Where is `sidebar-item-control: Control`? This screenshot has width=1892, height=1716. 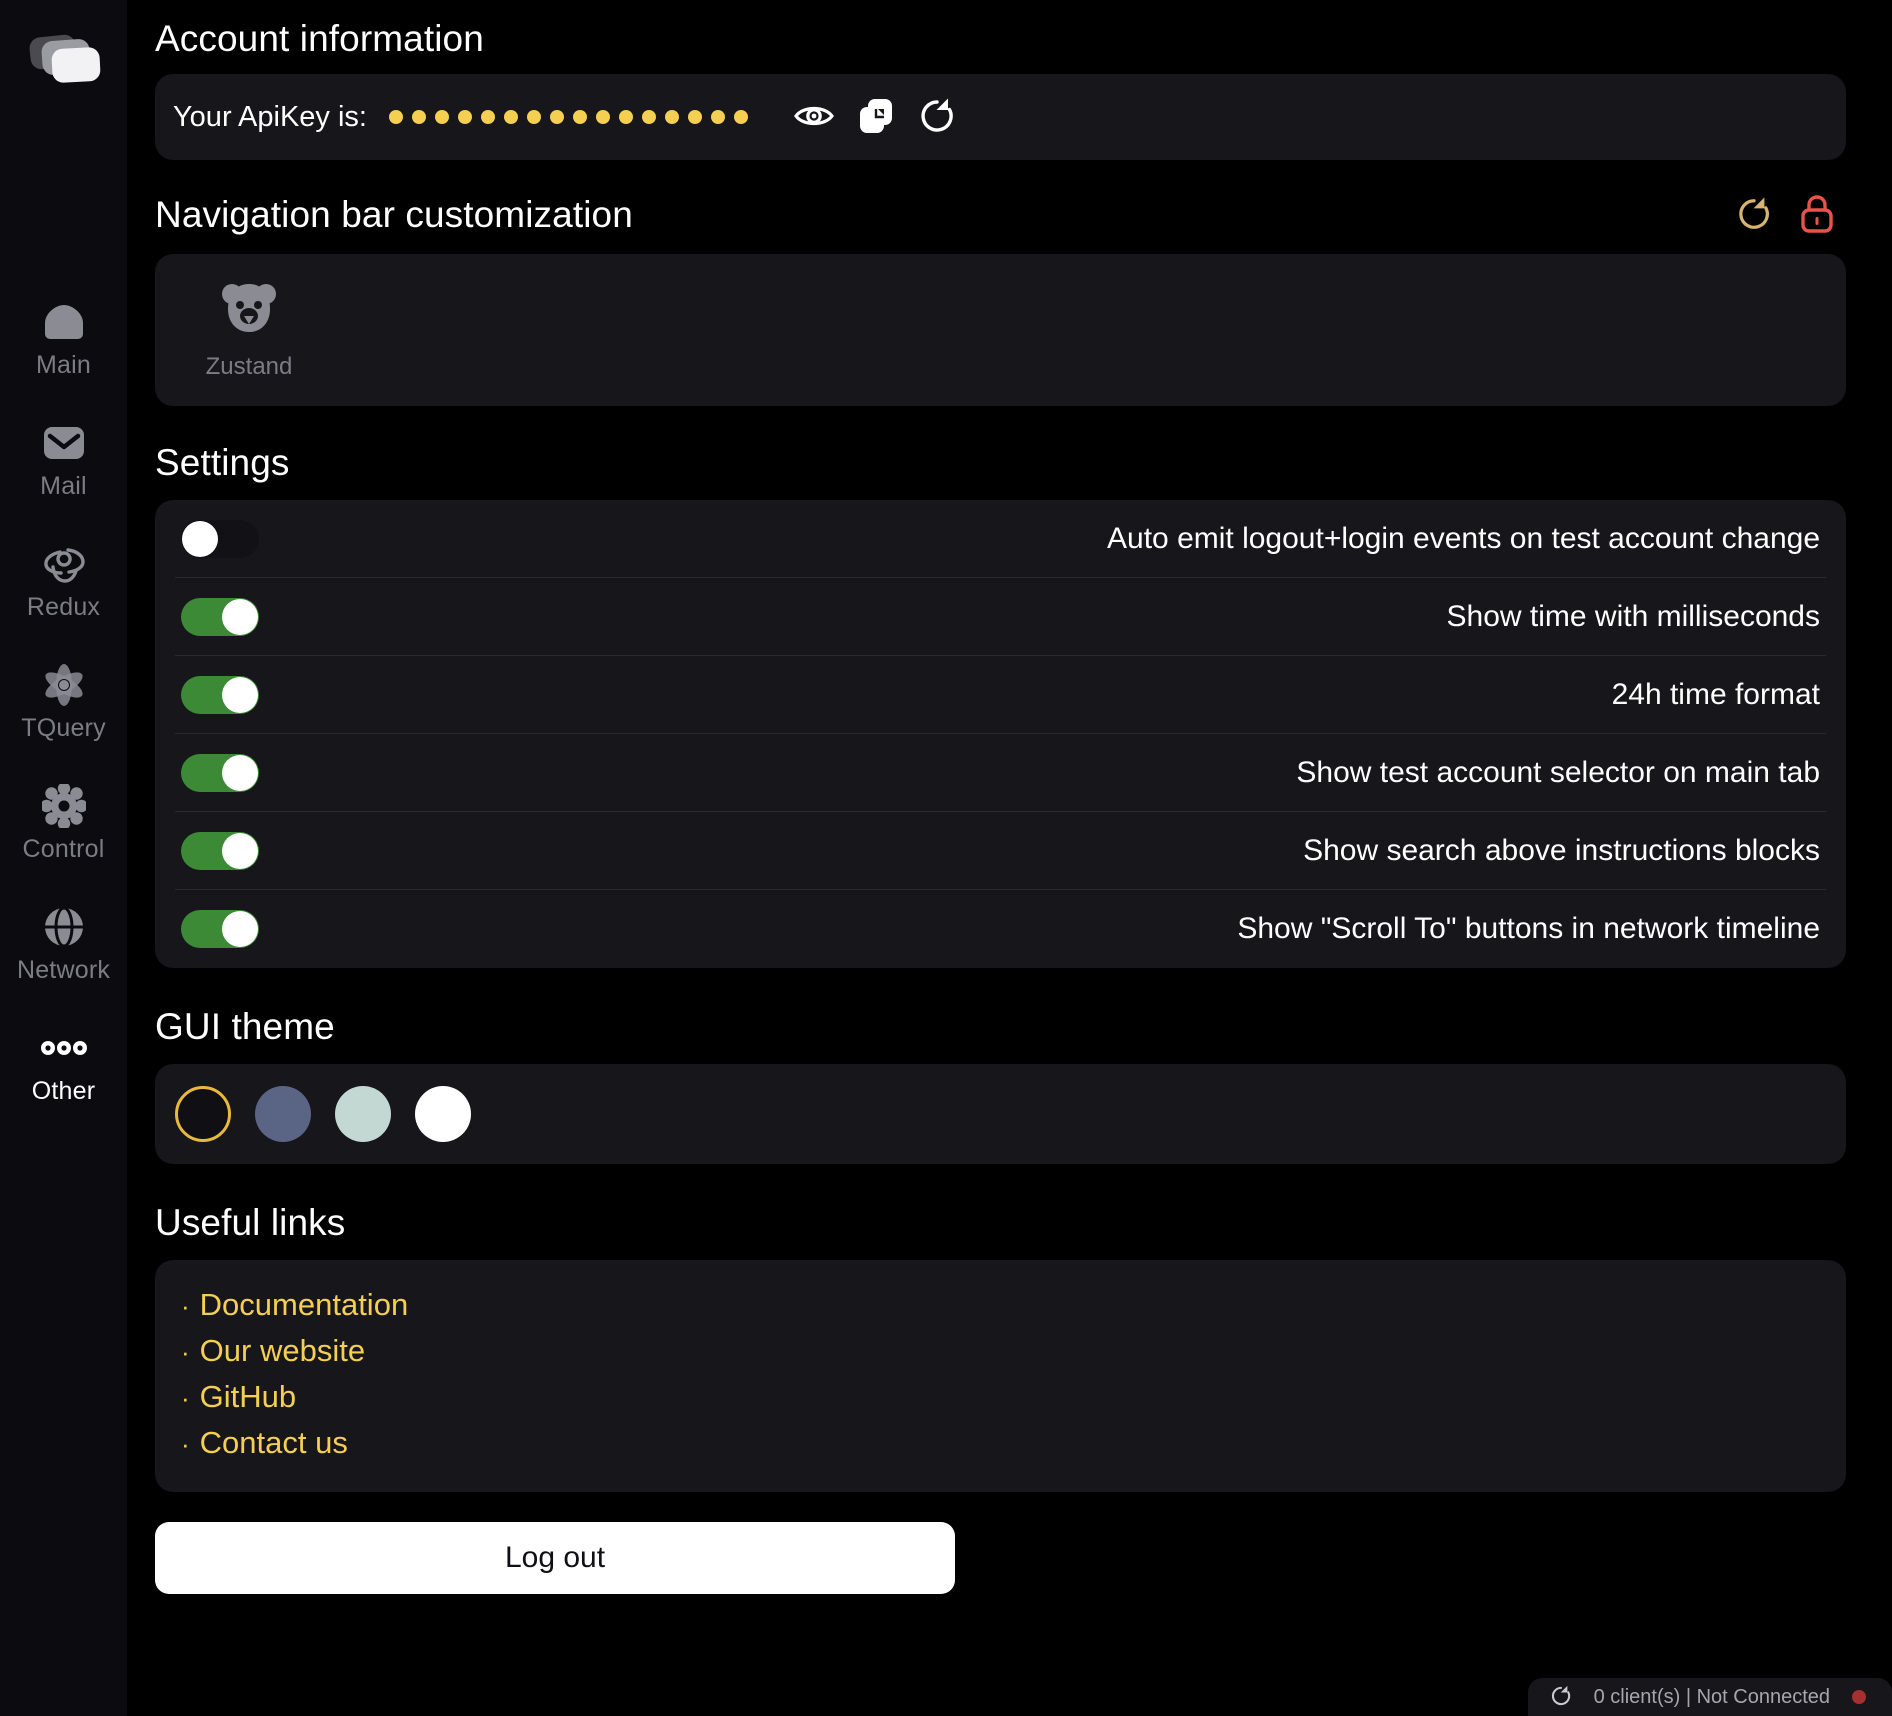
sidebar-item-control: Control is located at coordinates (63, 822).